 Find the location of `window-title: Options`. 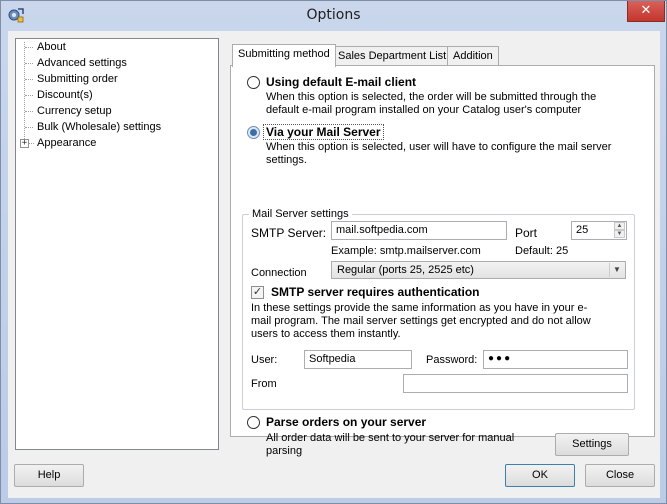

window-title: Options is located at coordinates (333, 15).